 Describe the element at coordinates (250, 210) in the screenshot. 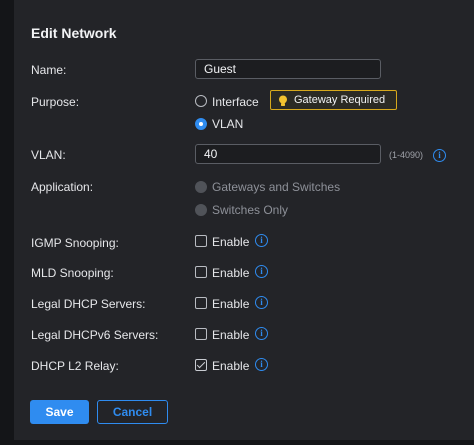

I see `application-switches-only-label: Switches Only` at that location.